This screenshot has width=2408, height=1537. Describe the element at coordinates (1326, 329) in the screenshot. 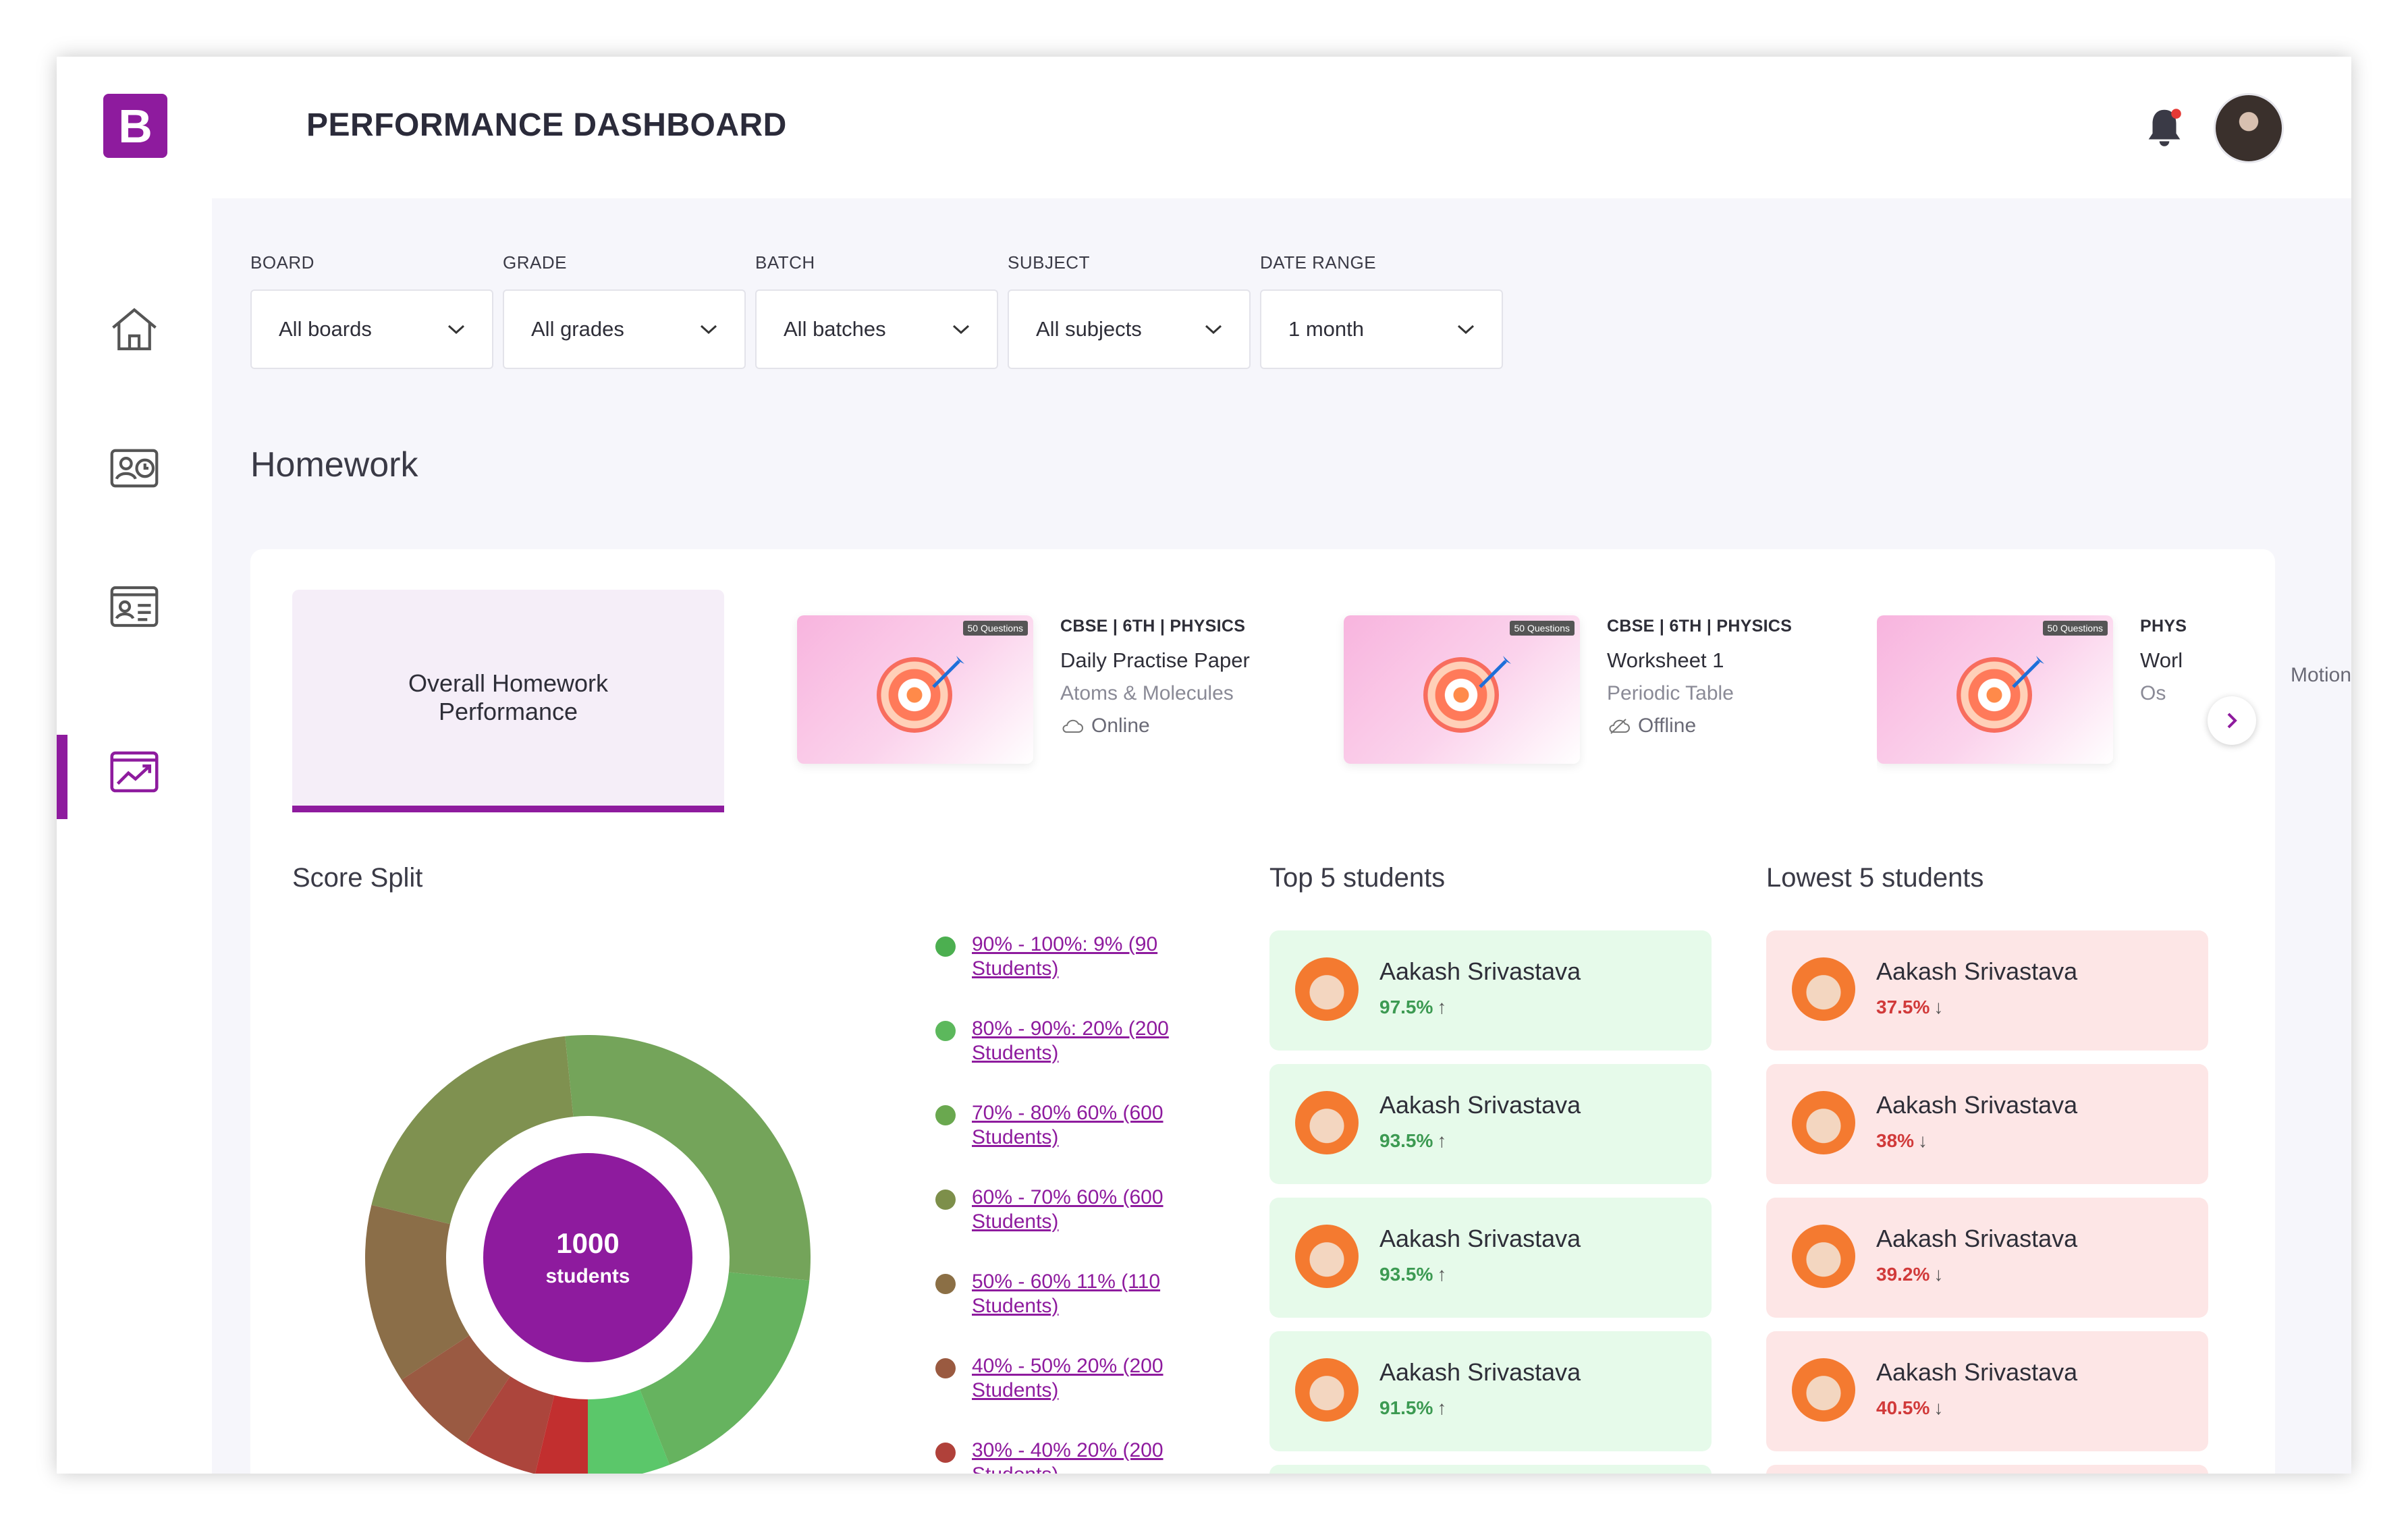

I see `select-value: 1 month` at that location.